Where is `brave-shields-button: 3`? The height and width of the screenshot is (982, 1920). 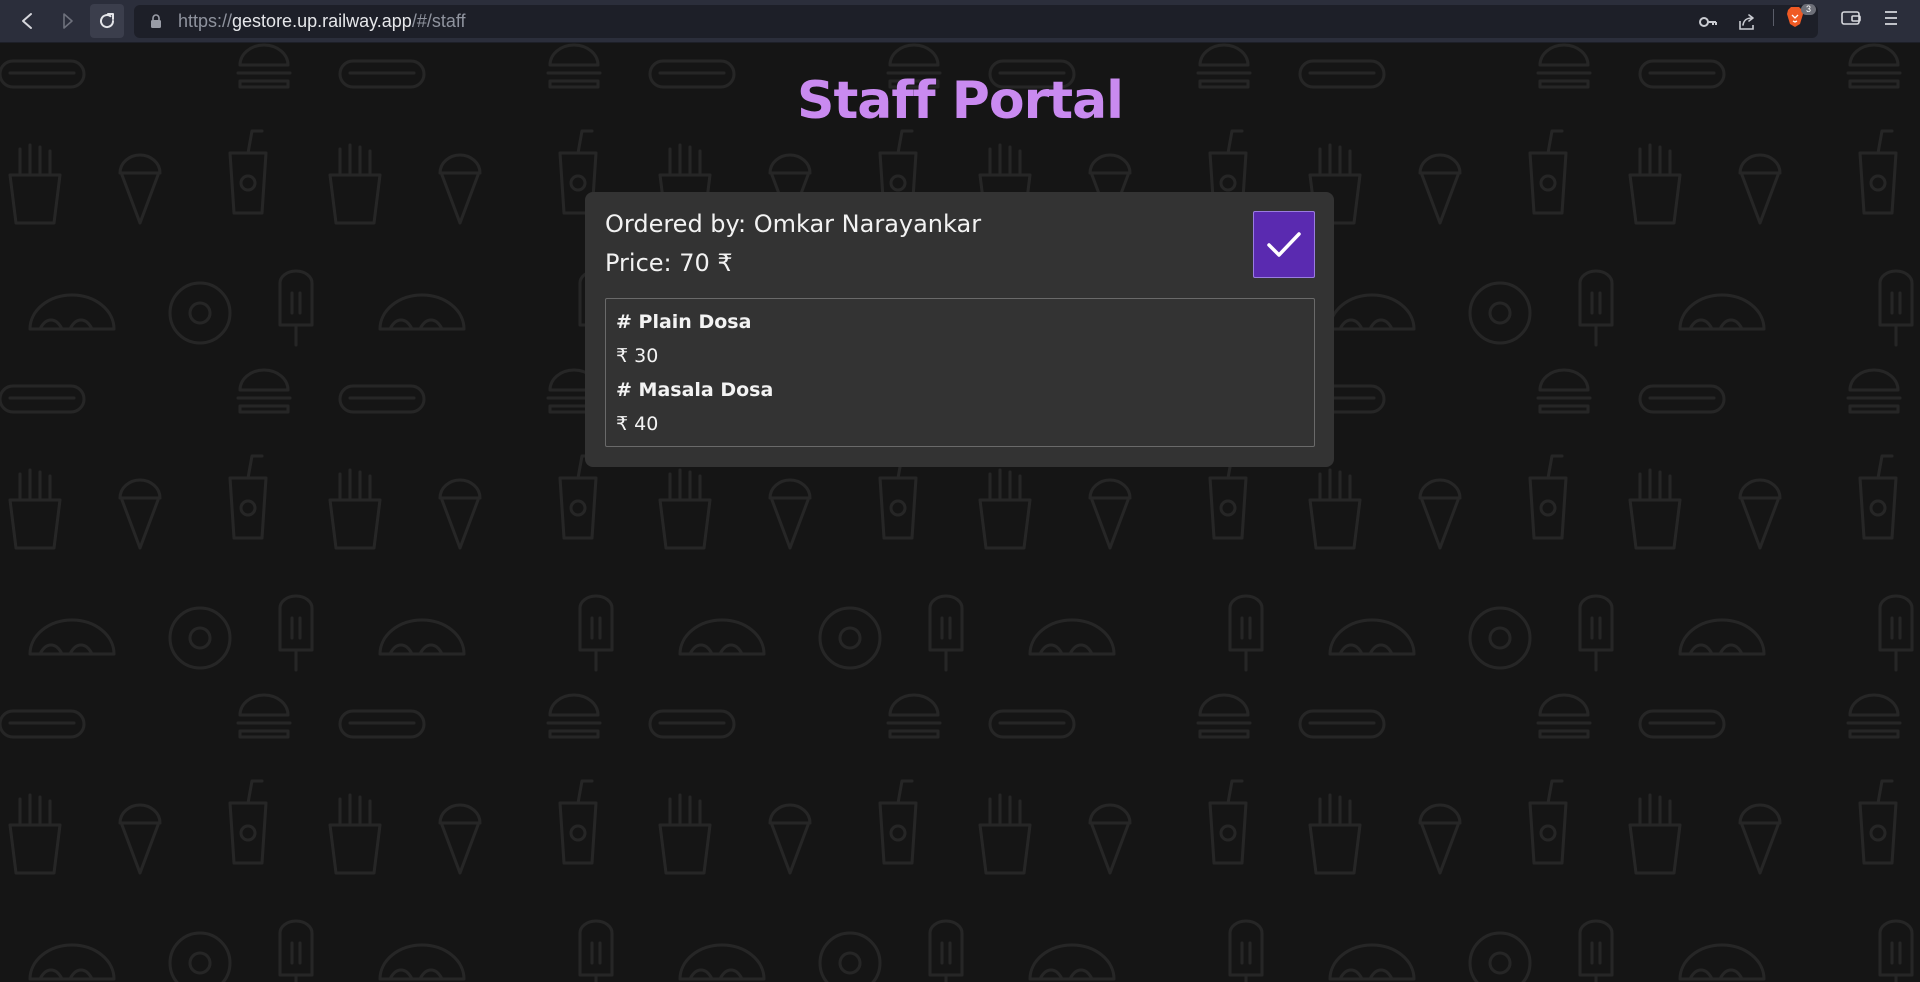 brave-shields-button: 3 is located at coordinates (1801, 16).